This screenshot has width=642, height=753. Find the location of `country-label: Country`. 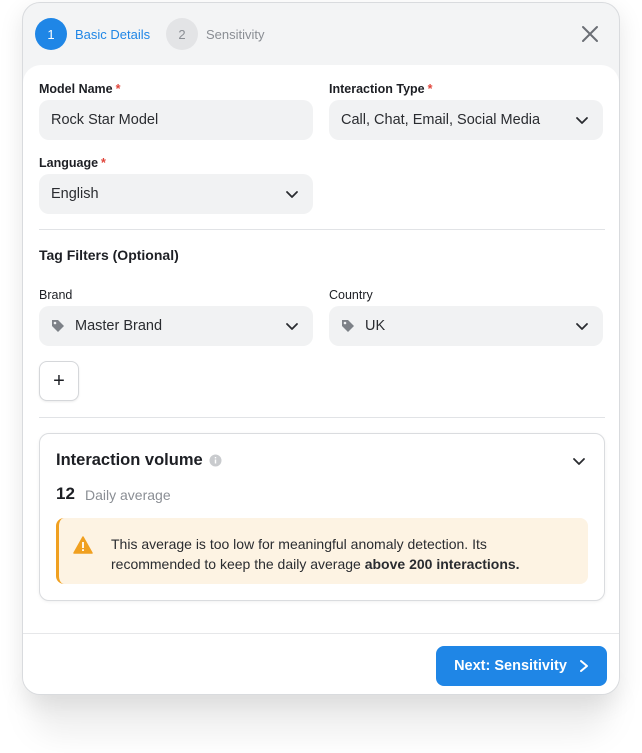

country-label: Country is located at coordinates (351, 295).